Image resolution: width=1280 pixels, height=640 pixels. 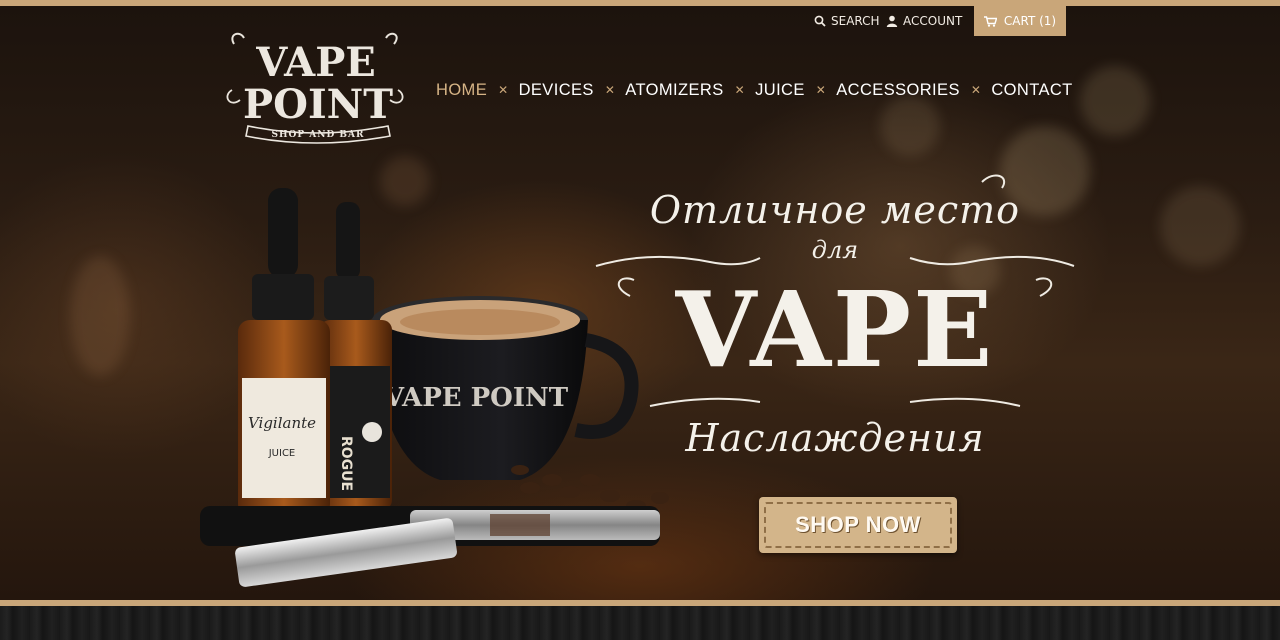 I want to click on cart-icon, so click(x=990, y=21).